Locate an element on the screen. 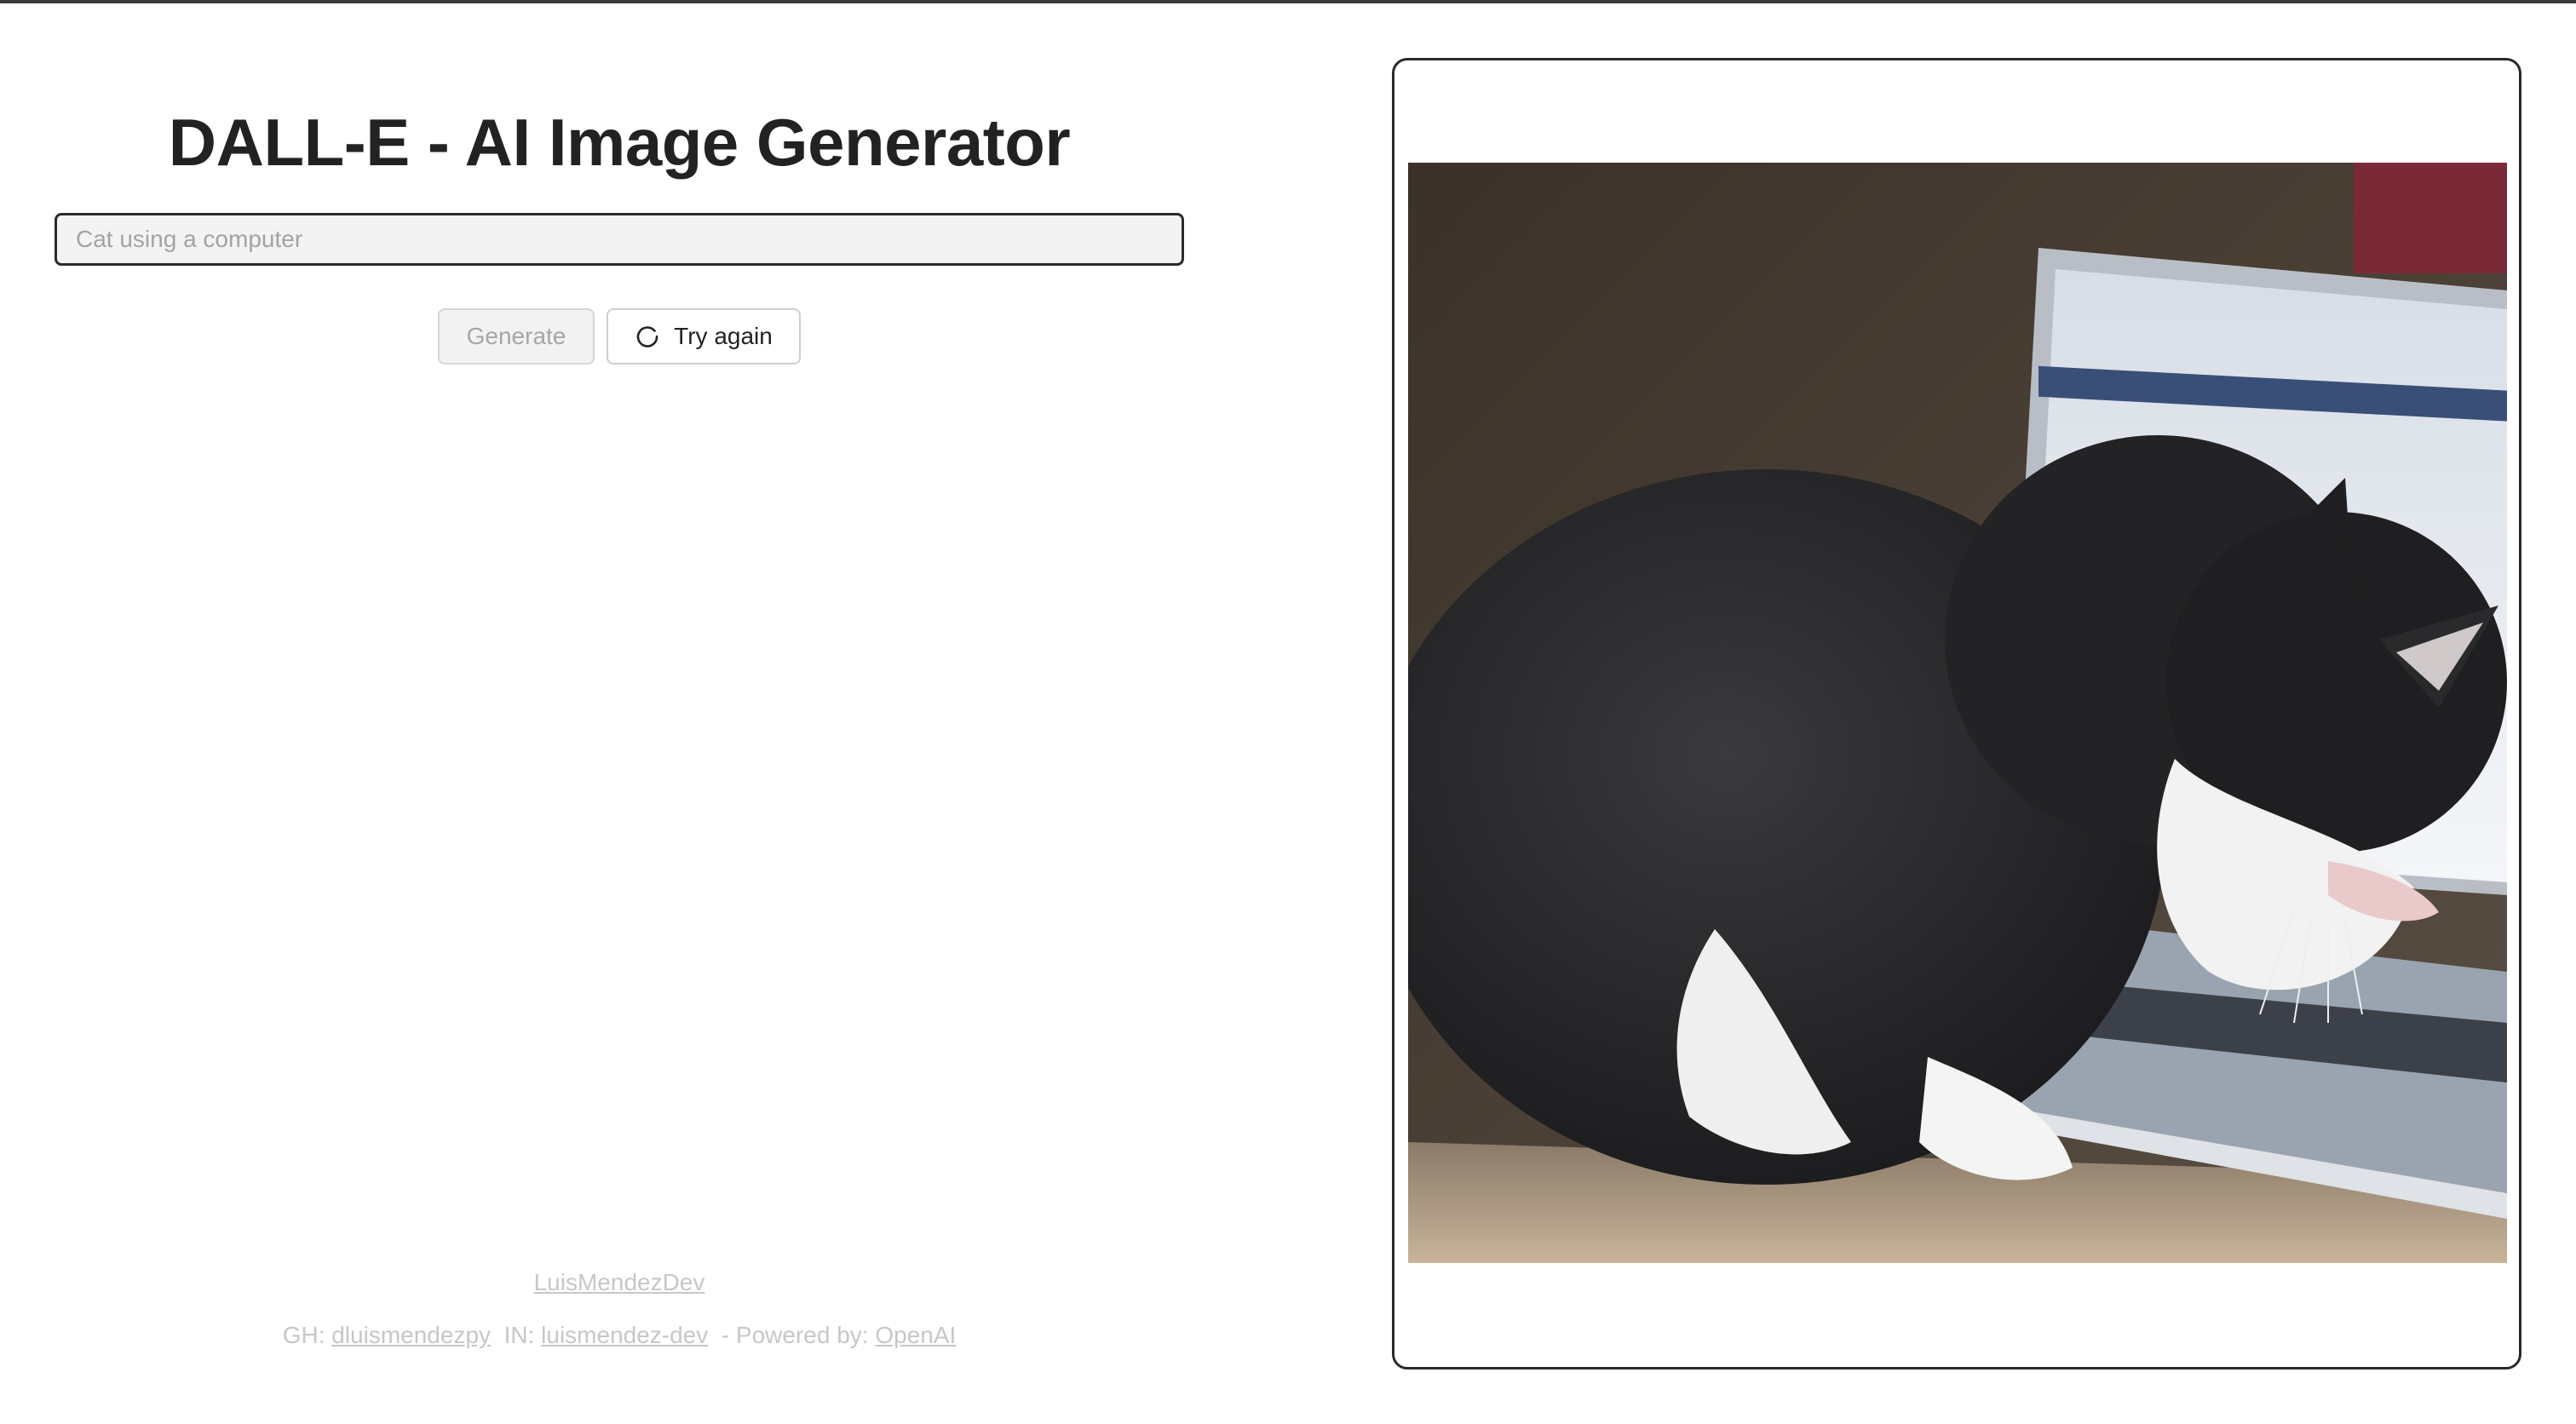  try-again-button: Try again is located at coordinates (704, 336).